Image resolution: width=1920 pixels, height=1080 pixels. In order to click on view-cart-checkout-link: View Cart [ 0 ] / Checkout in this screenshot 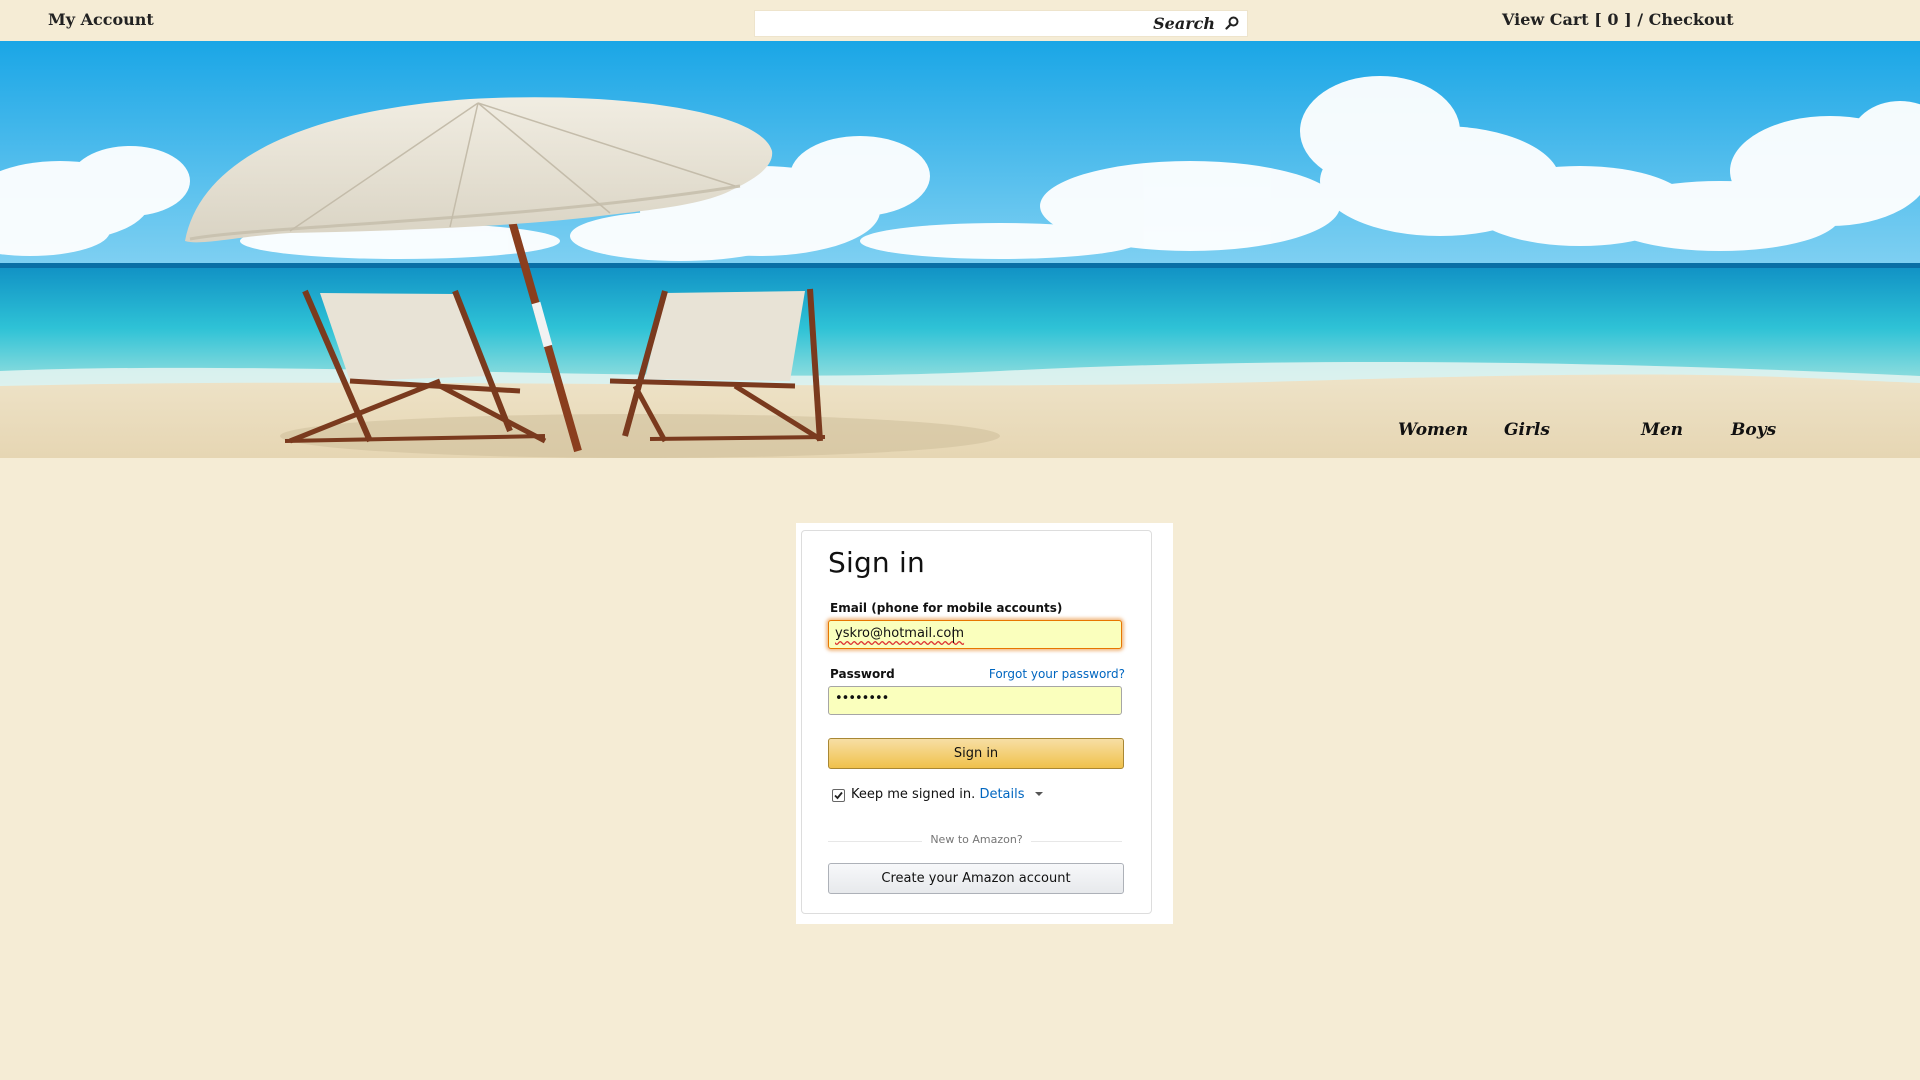, I will do `click(1618, 19)`.